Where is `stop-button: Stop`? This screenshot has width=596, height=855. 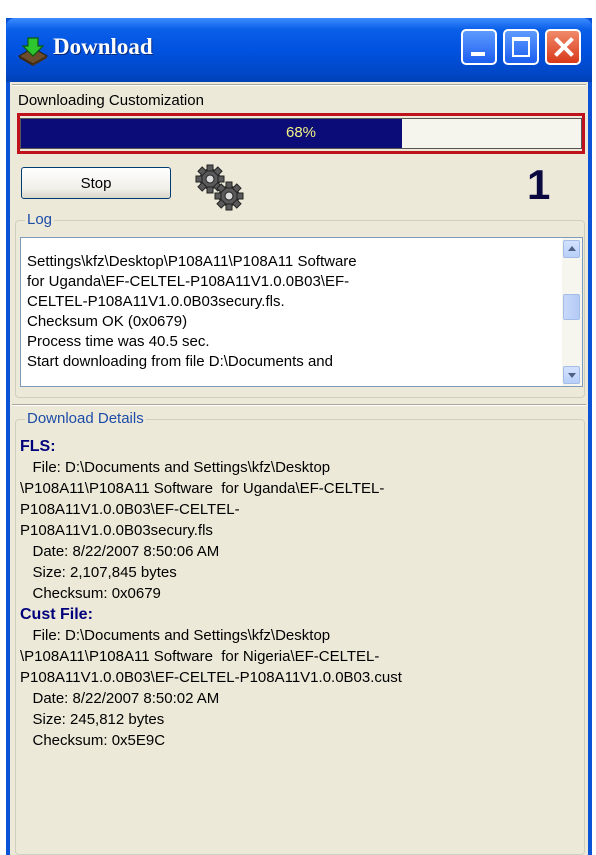 stop-button: Stop is located at coordinates (96, 183).